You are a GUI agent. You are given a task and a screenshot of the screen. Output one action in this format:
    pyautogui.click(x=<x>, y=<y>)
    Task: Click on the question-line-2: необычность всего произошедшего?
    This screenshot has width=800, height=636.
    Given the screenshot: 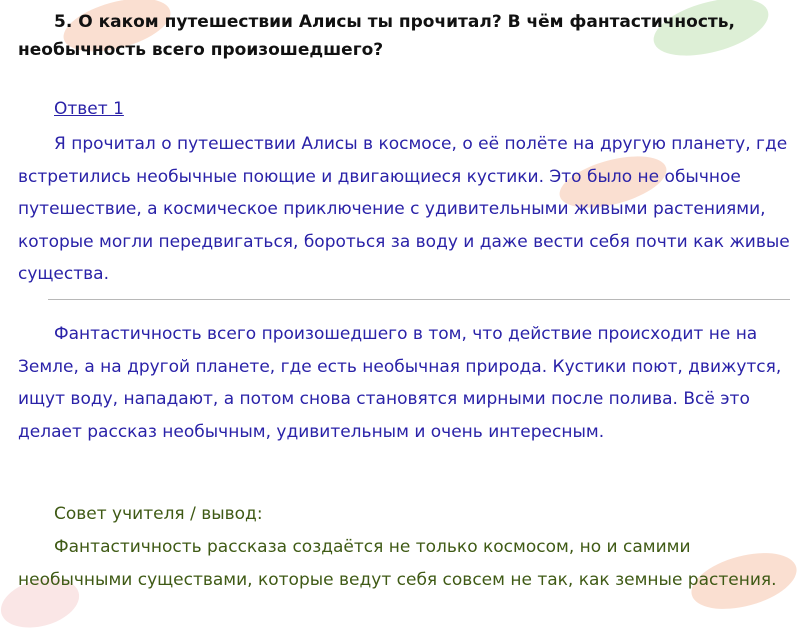 What is the action you would take?
    pyautogui.click(x=201, y=50)
    